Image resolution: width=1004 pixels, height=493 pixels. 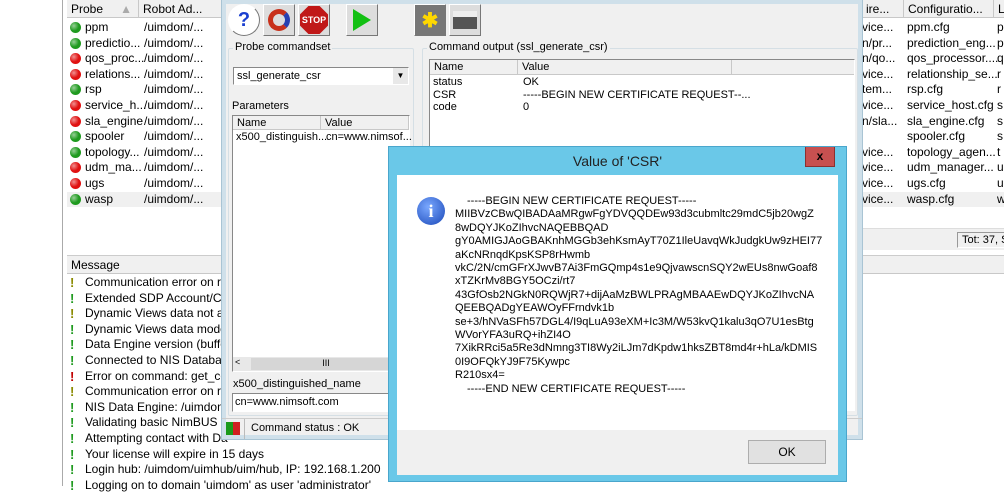 What do you see at coordinates (448, 82) in the screenshot?
I see `output-name: status` at bounding box center [448, 82].